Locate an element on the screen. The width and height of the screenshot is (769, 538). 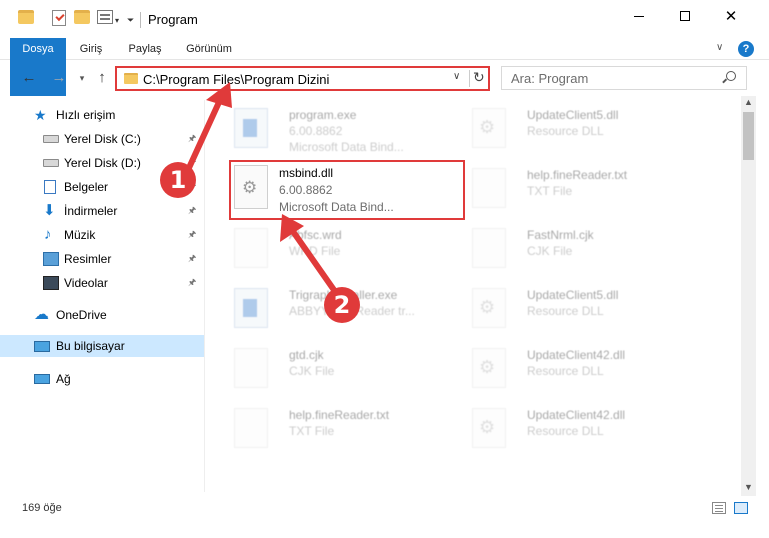
tab-view: Görünüm is located at coordinates (209, 49).